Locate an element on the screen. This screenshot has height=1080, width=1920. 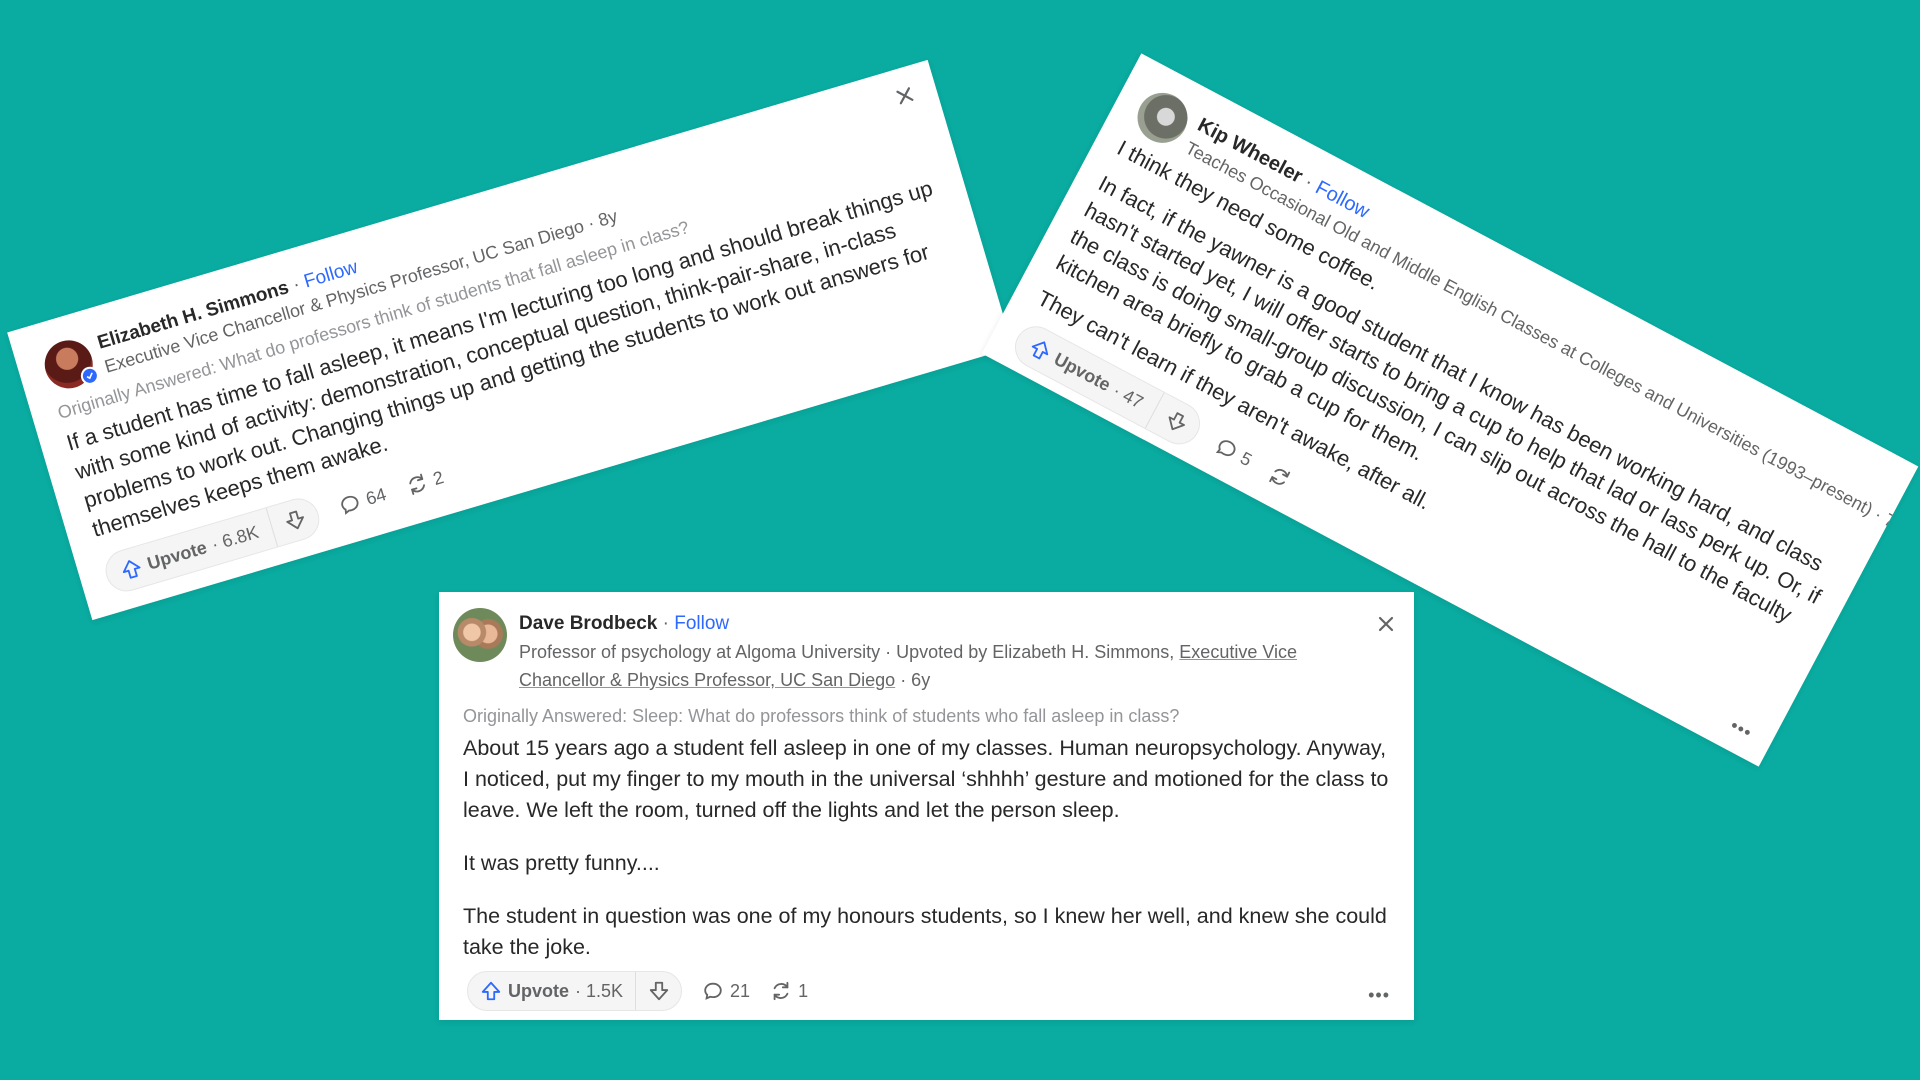
share-button: 1 is located at coordinates (789, 991).